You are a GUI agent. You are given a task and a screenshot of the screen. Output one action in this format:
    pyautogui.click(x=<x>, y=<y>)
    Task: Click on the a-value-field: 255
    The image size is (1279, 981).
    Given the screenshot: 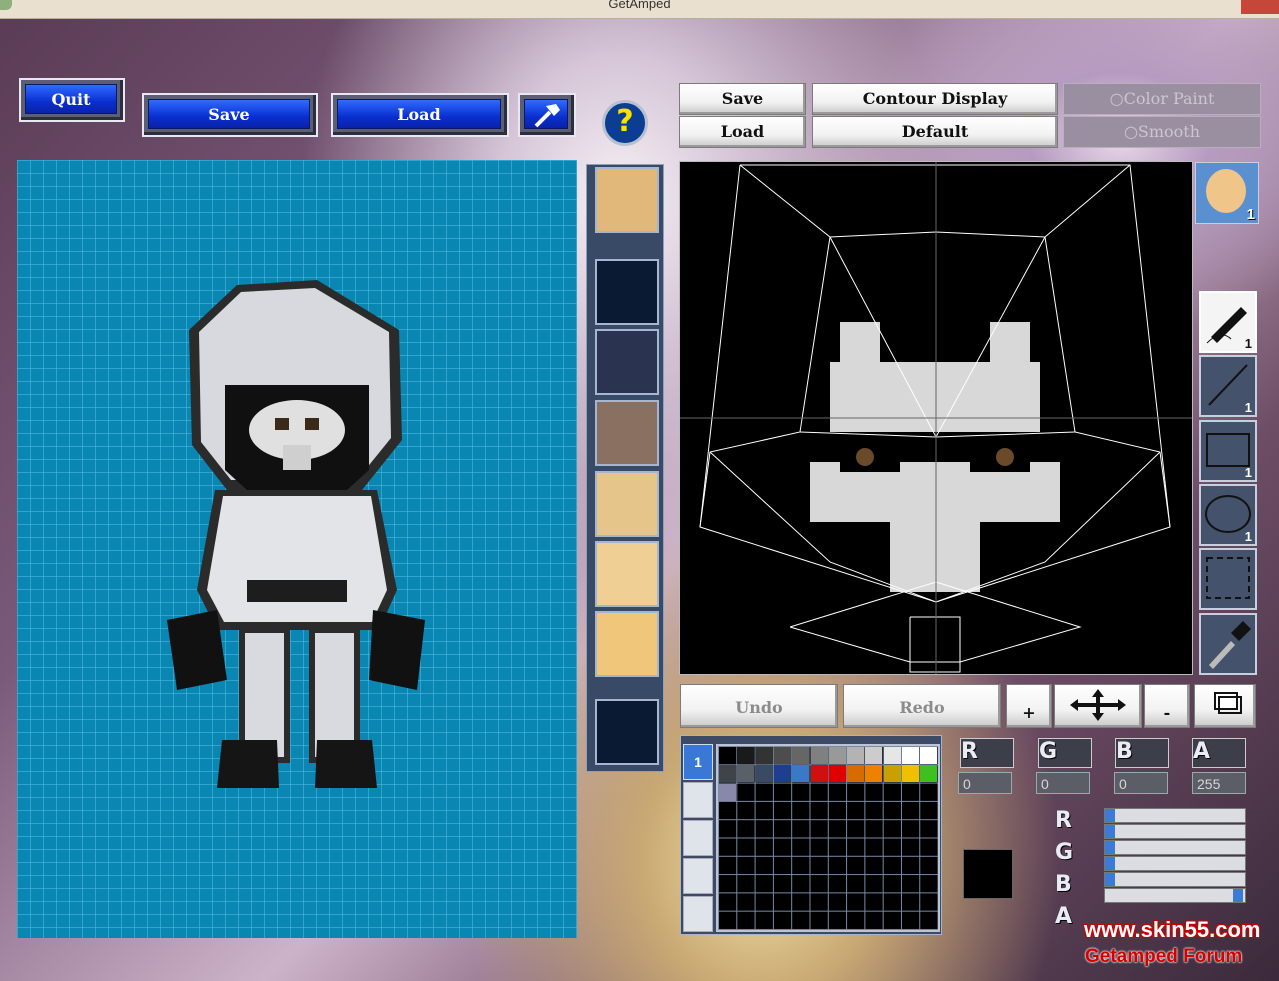 What is the action you would take?
    pyautogui.click(x=1219, y=783)
    